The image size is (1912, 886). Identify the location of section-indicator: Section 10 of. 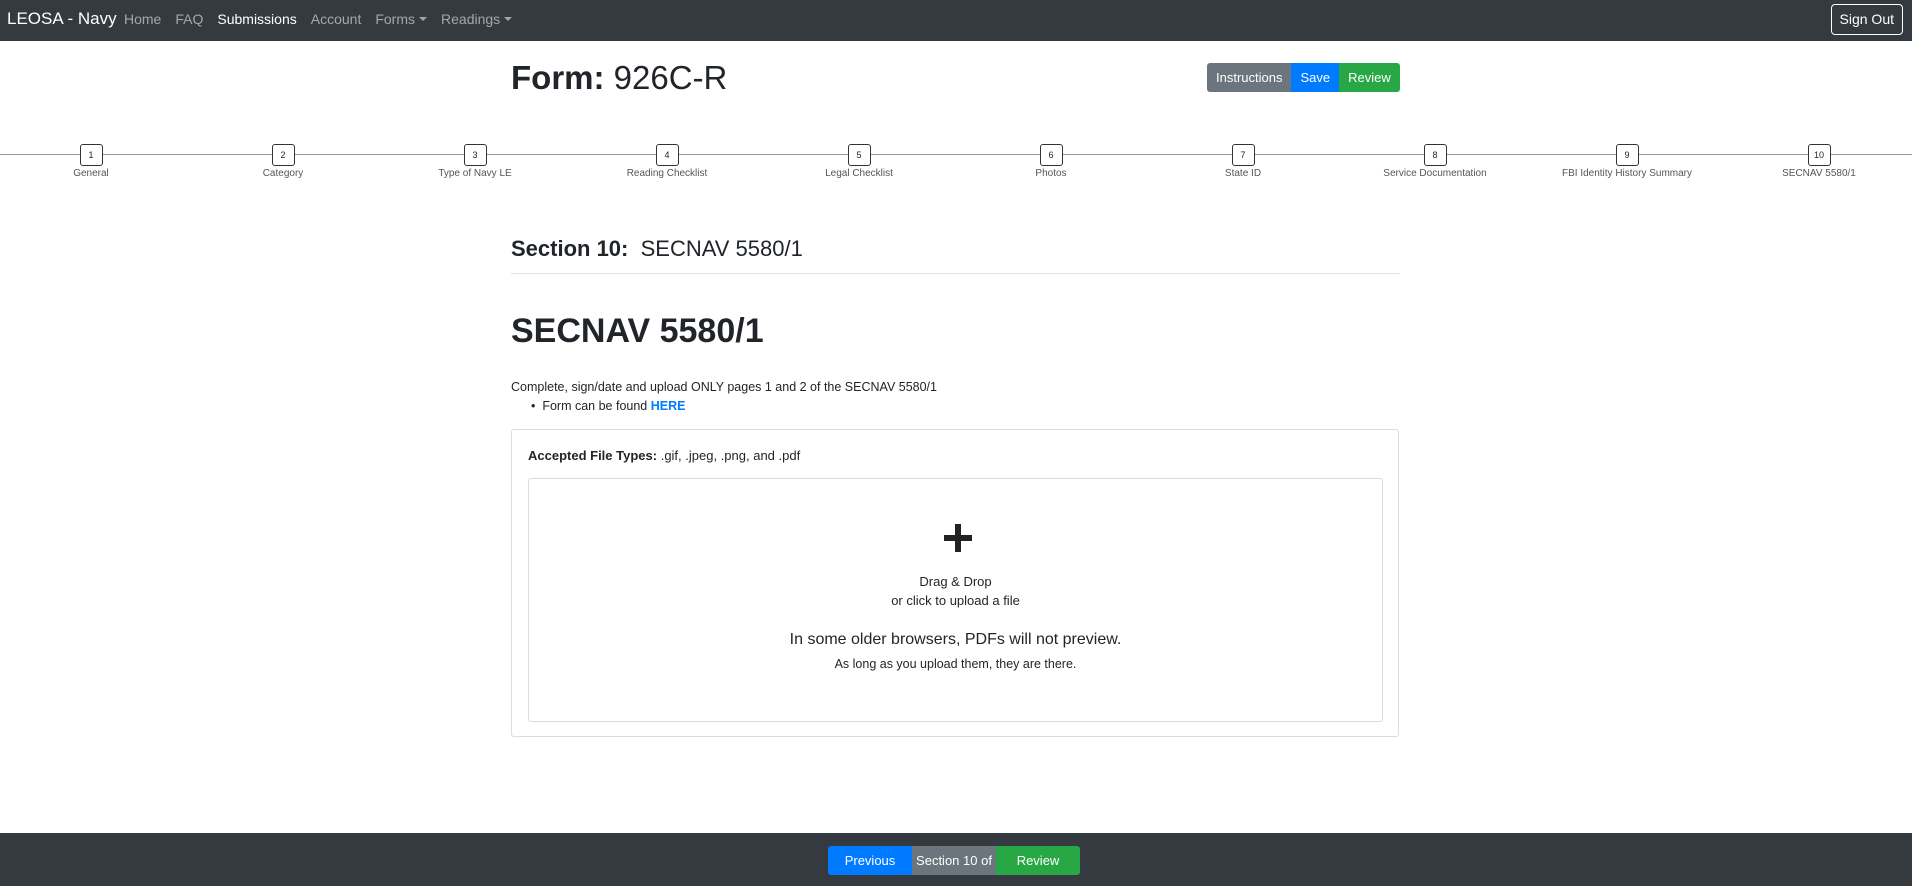
(954, 860).